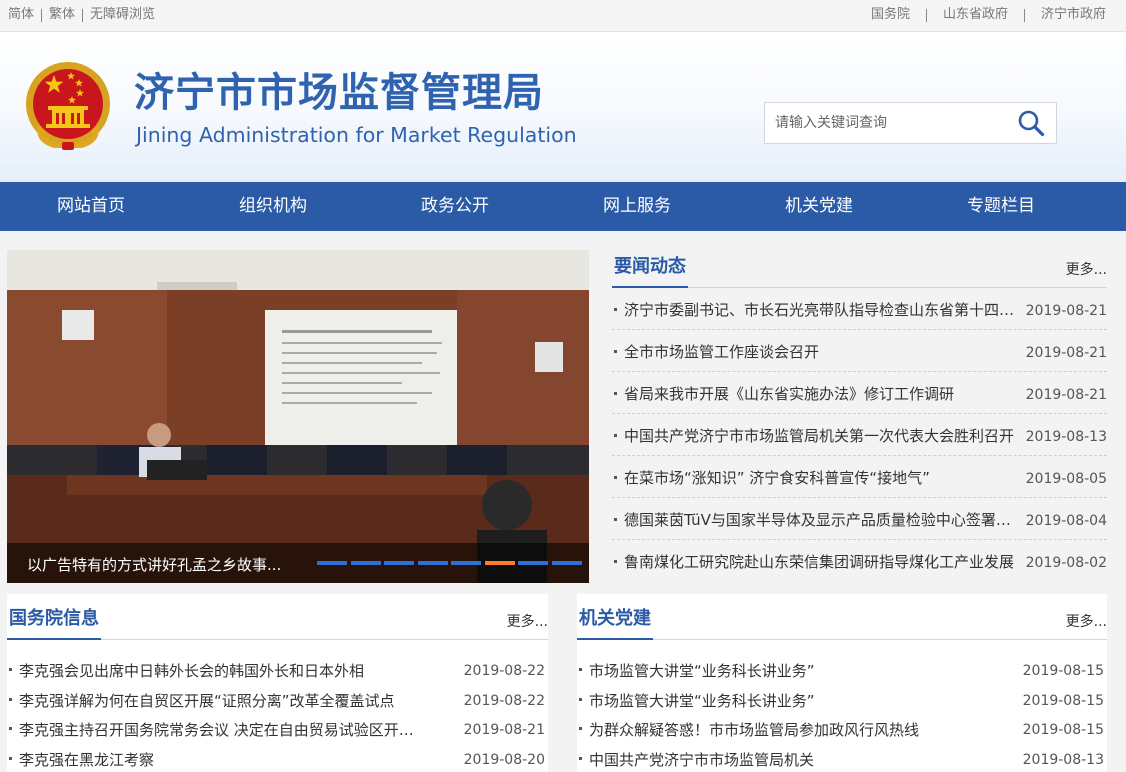 The height and width of the screenshot is (772, 1126). Describe the element at coordinates (1073, 15) in the screenshot. I see `jining-government-link: 济宁市政府` at that location.